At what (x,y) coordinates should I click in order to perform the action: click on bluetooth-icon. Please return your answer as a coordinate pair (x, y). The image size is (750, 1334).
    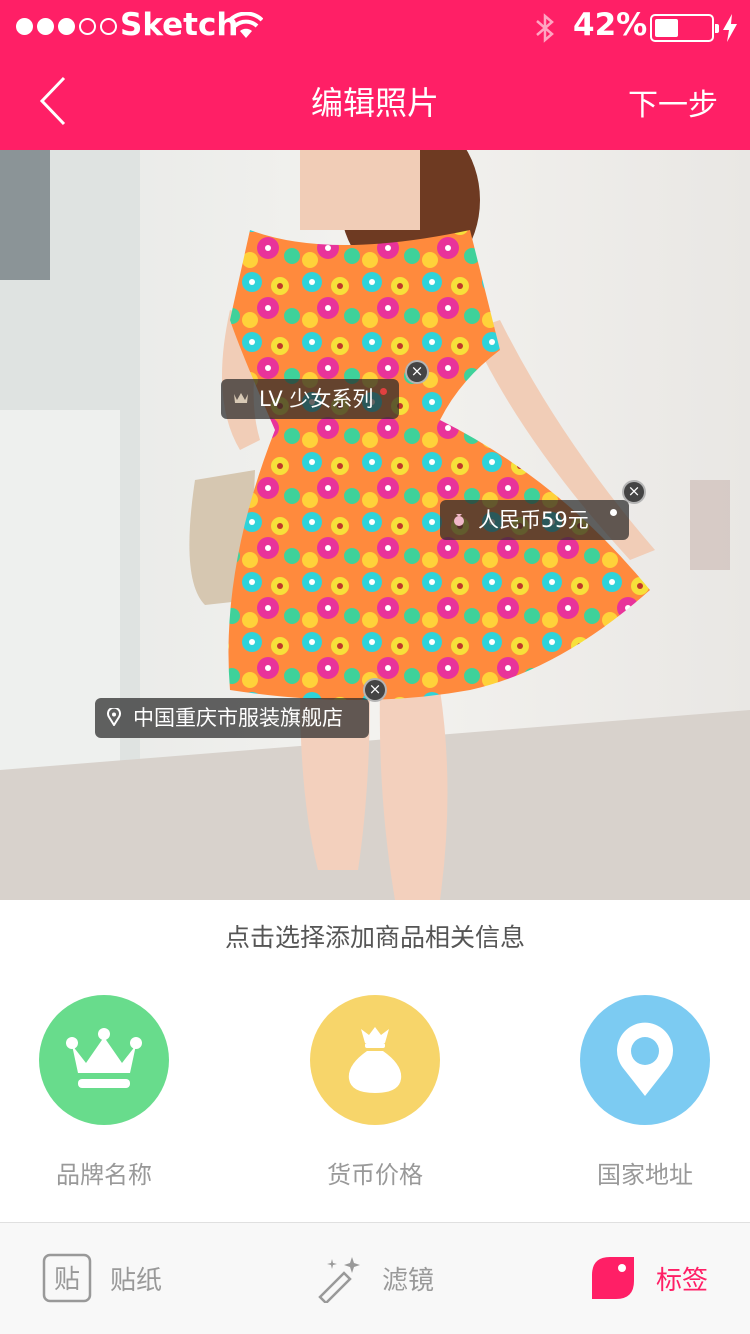
    Looking at the image, I should click on (545, 28).